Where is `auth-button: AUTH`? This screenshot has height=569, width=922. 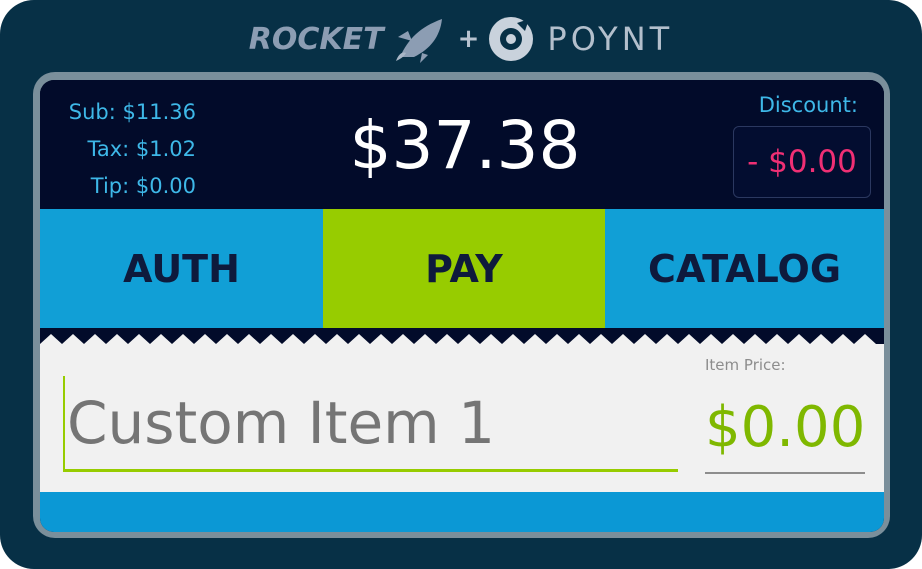 auth-button: AUTH is located at coordinates (181, 268).